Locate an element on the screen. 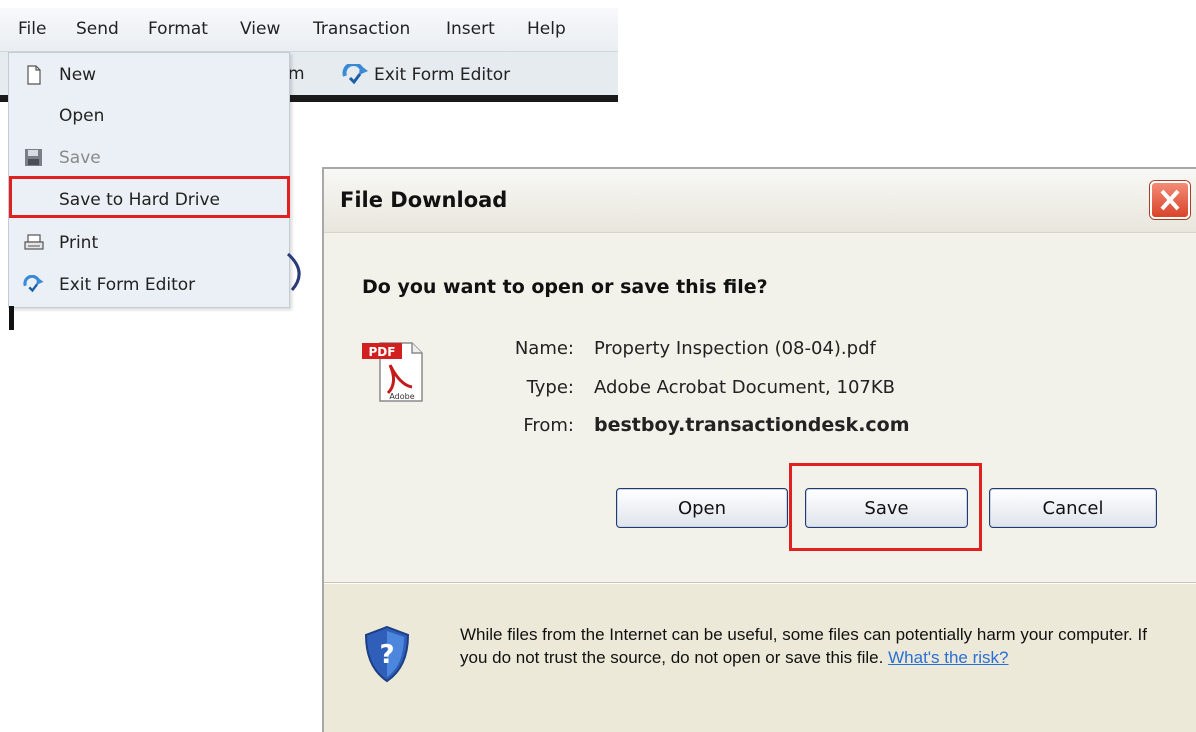 Image resolution: width=1196 pixels, height=732 pixels. menu-view: View is located at coordinates (260, 29).